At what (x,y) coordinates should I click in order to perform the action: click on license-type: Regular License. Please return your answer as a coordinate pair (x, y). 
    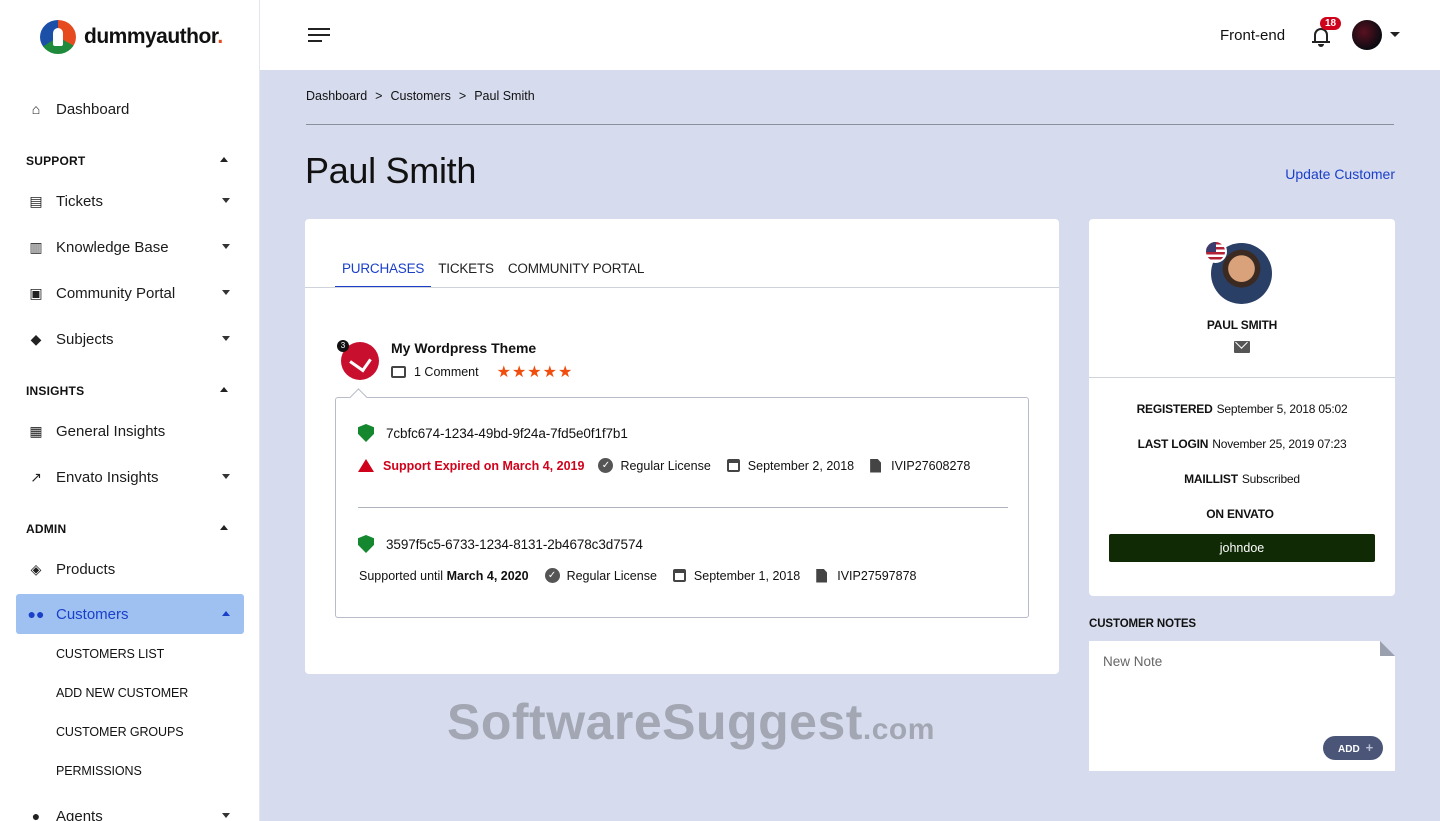
    Looking at the image, I should click on (665, 465).